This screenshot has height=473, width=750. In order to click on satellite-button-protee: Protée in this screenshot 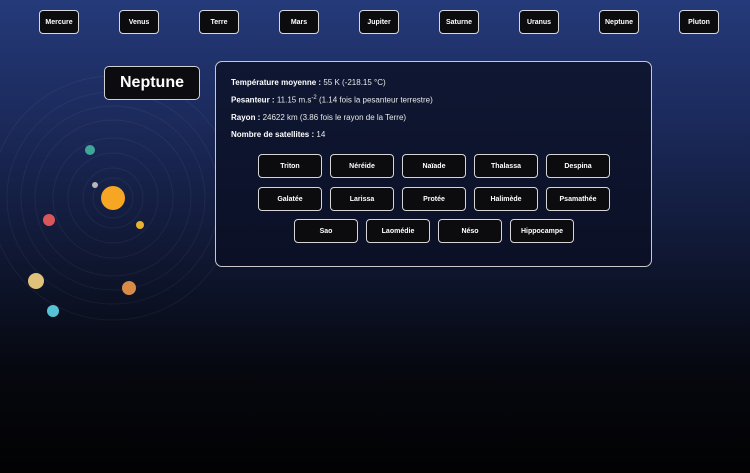, I will do `click(434, 199)`.